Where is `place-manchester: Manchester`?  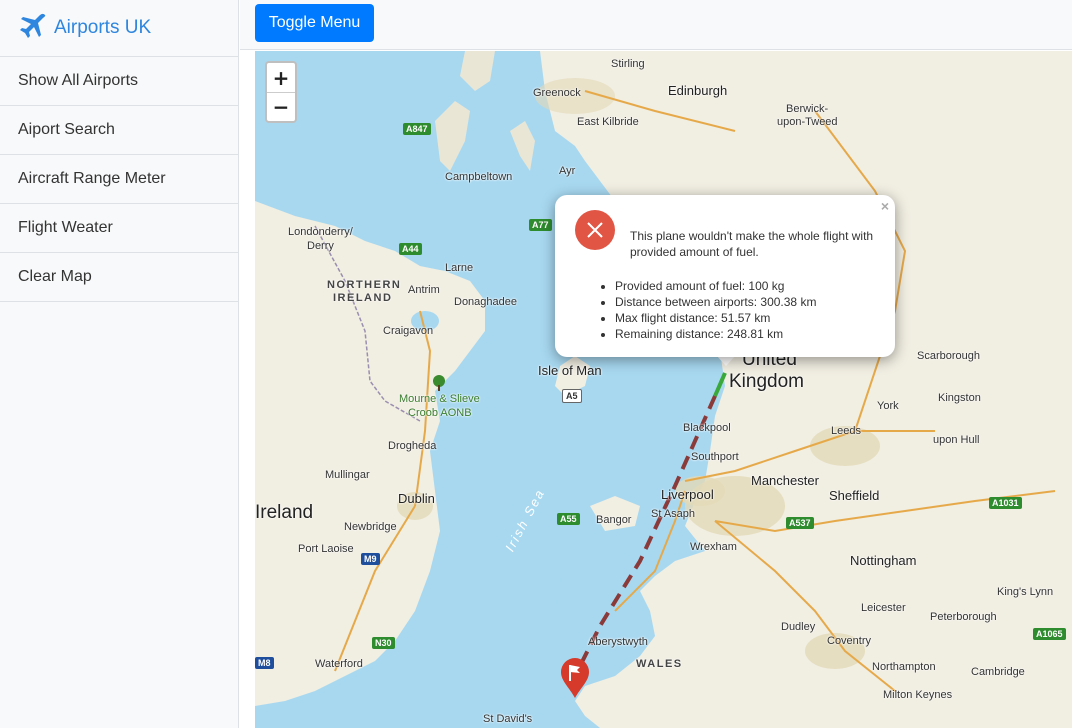 place-manchester: Manchester is located at coordinates (785, 480).